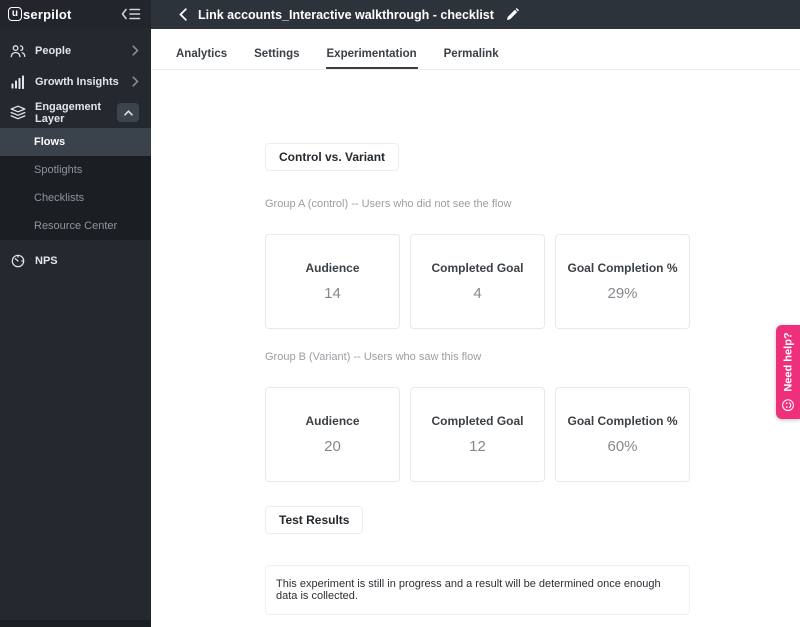 Image resolution: width=800 pixels, height=627 pixels. What do you see at coordinates (477, 446) in the screenshot?
I see `stat-value: 12` at bounding box center [477, 446].